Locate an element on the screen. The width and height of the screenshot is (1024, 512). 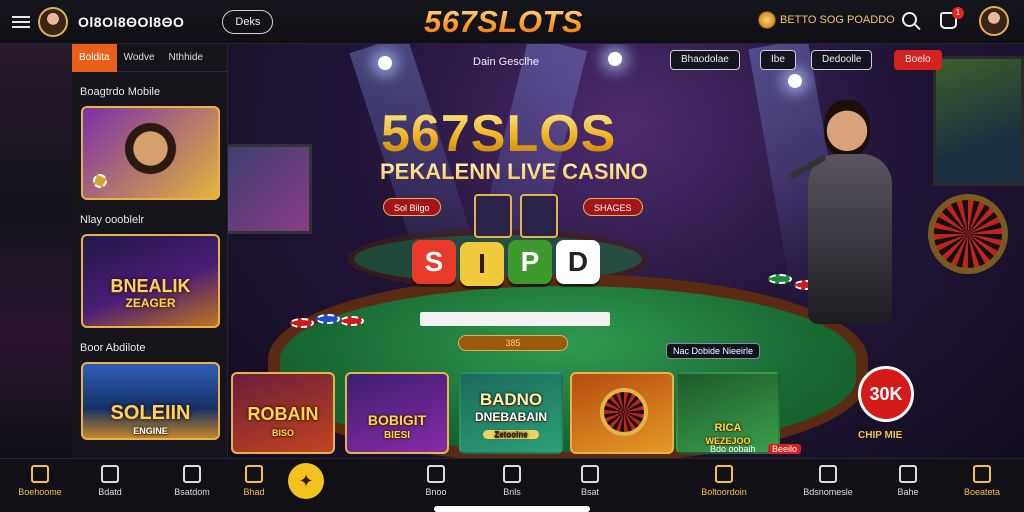
roulette-wheel is located at coordinates (968, 234).